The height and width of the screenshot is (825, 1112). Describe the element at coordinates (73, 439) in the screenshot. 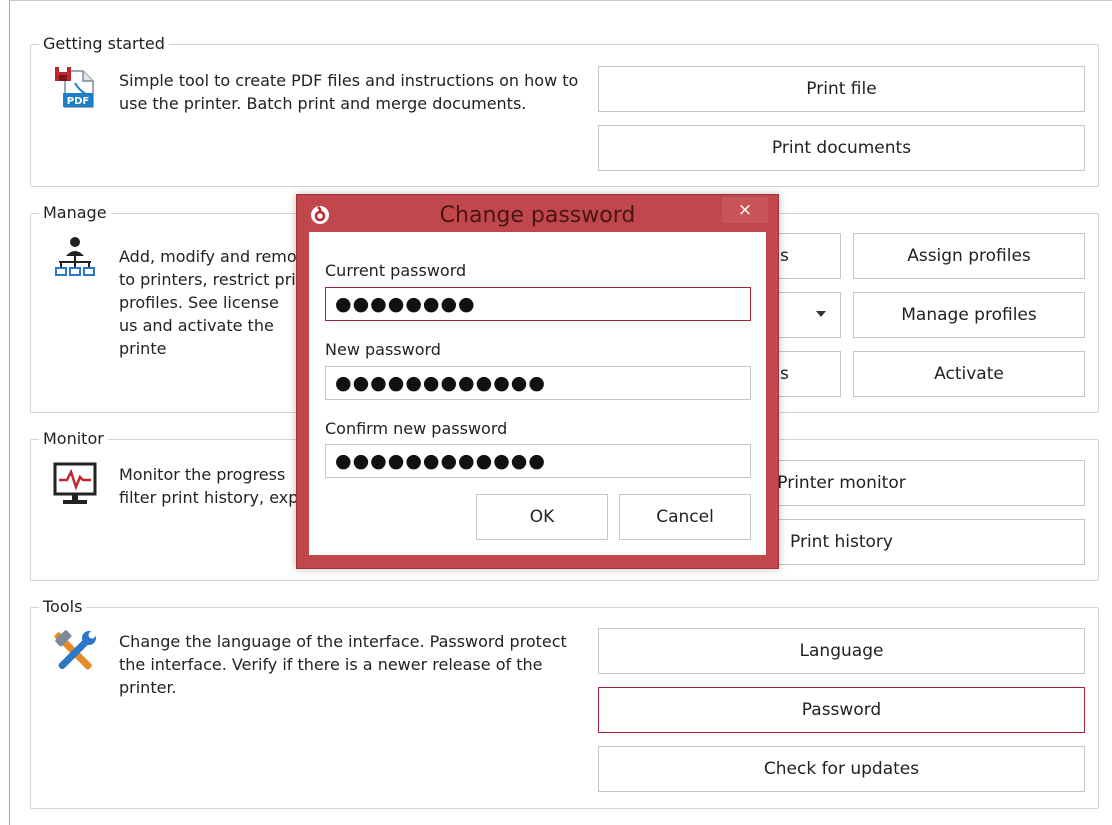

I see `group-title: Monitor` at that location.